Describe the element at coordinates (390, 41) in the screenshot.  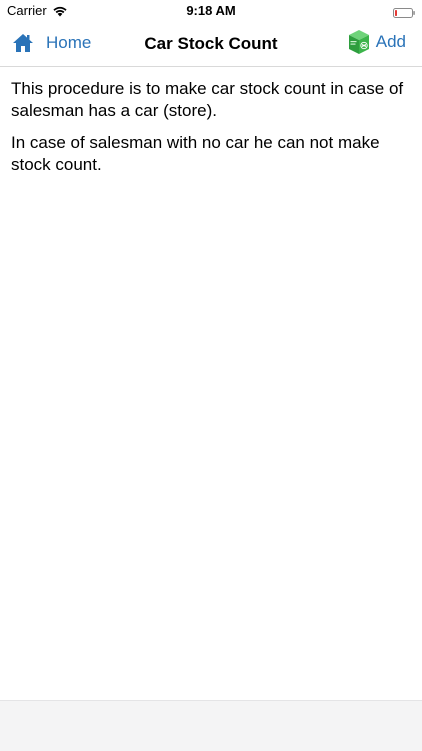
I see `add-button-label: Add` at that location.